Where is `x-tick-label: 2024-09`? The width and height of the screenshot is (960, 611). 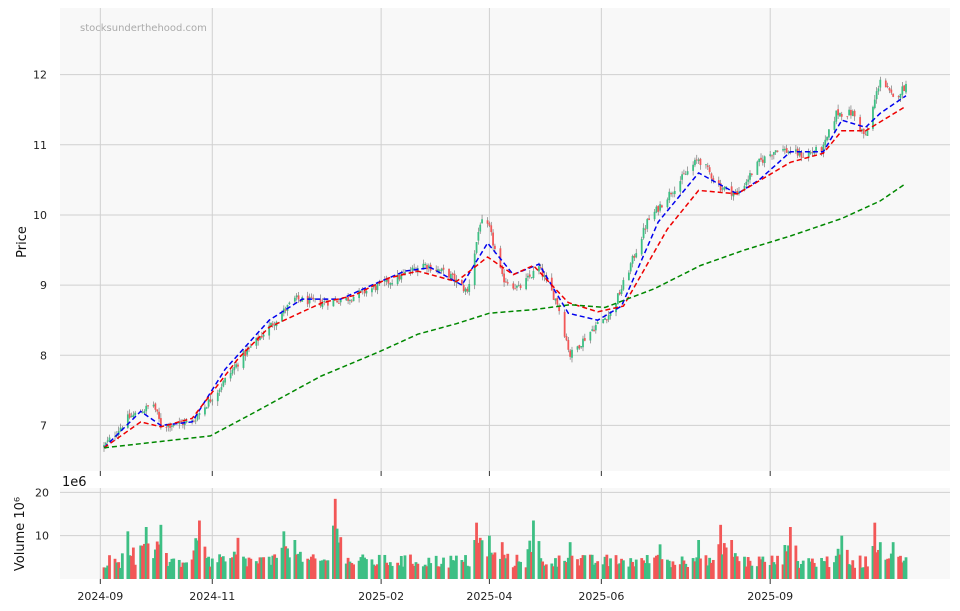
x-tick-label: 2024-09 is located at coordinates (100, 596).